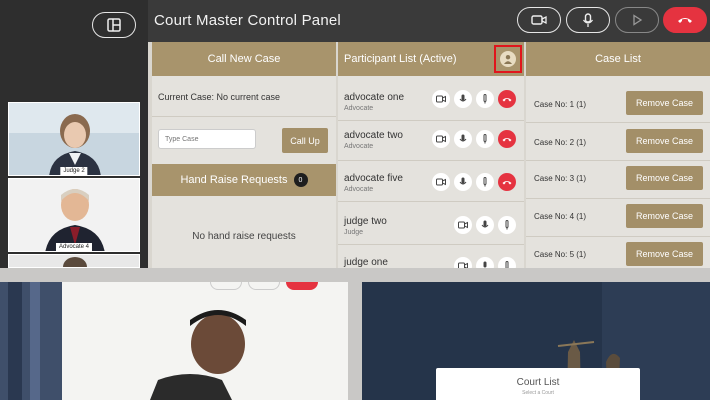 The width and height of the screenshot is (710, 400). Describe the element at coordinates (219, 97) in the screenshot. I see `current-case-text: Current Case: No current case` at that location.